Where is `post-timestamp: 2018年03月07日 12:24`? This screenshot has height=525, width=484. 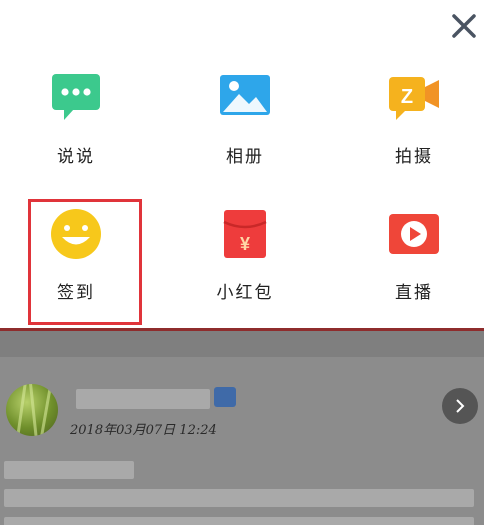 post-timestamp: 2018年03月07日 12:24 is located at coordinates (143, 430).